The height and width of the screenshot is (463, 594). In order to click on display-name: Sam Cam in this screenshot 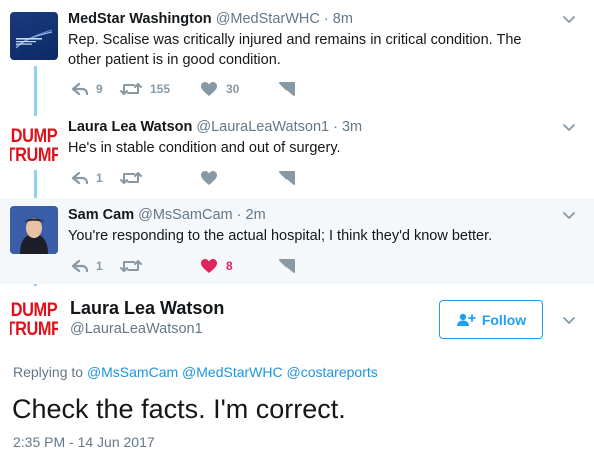, I will do `click(101, 215)`.